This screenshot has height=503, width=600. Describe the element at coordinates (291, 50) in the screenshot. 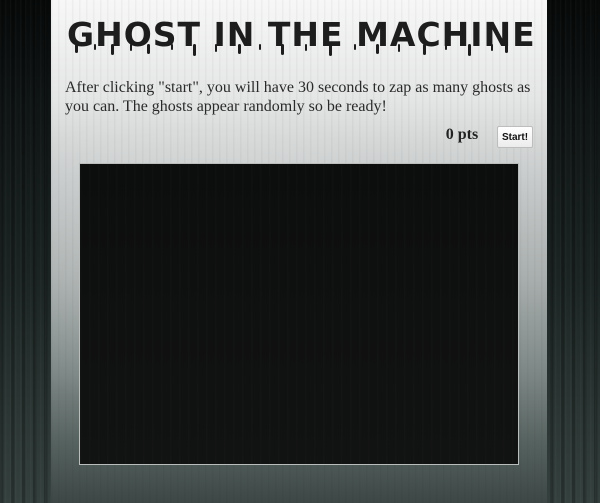

I see `title-drips-decoration` at that location.